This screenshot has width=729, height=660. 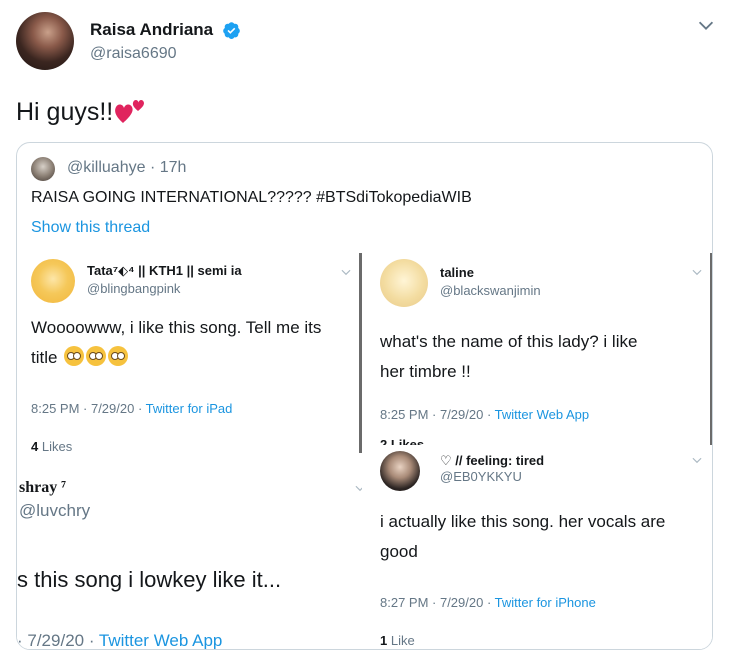 What do you see at coordinates (151, 30) in the screenshot?
I see `author-name: Raisa Andriana` at bounding box center [151, 30].